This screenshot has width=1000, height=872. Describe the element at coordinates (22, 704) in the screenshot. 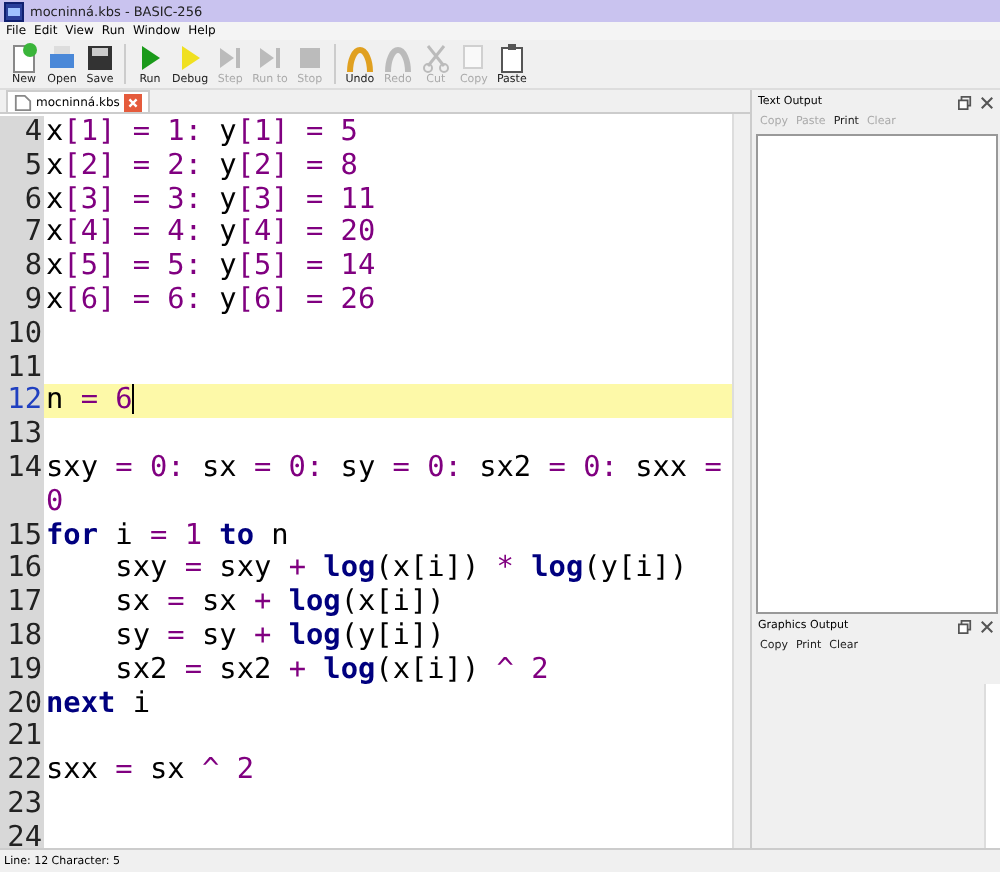

I see `line-number: 20` at that location.